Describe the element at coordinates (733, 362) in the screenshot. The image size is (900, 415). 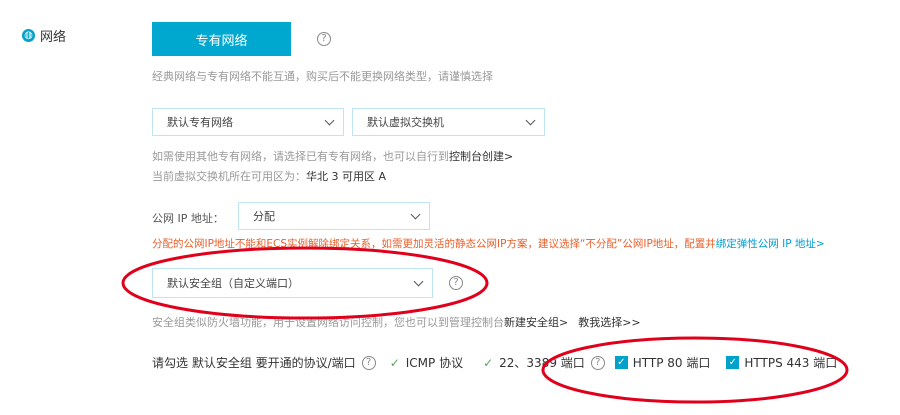
I see `https-checkbox: ✓` at that location.